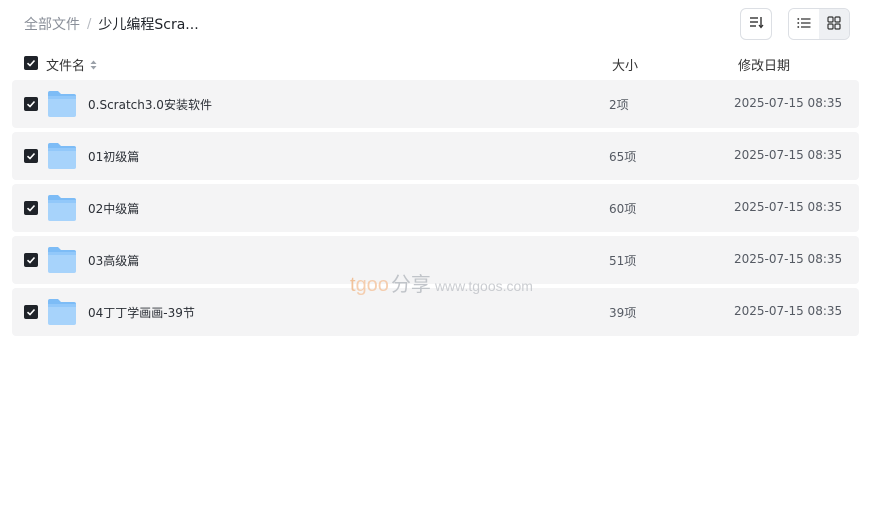 This screenshot has height=514, width=874. I want to click on watermark-share-text: 分享, so click(410, 284).